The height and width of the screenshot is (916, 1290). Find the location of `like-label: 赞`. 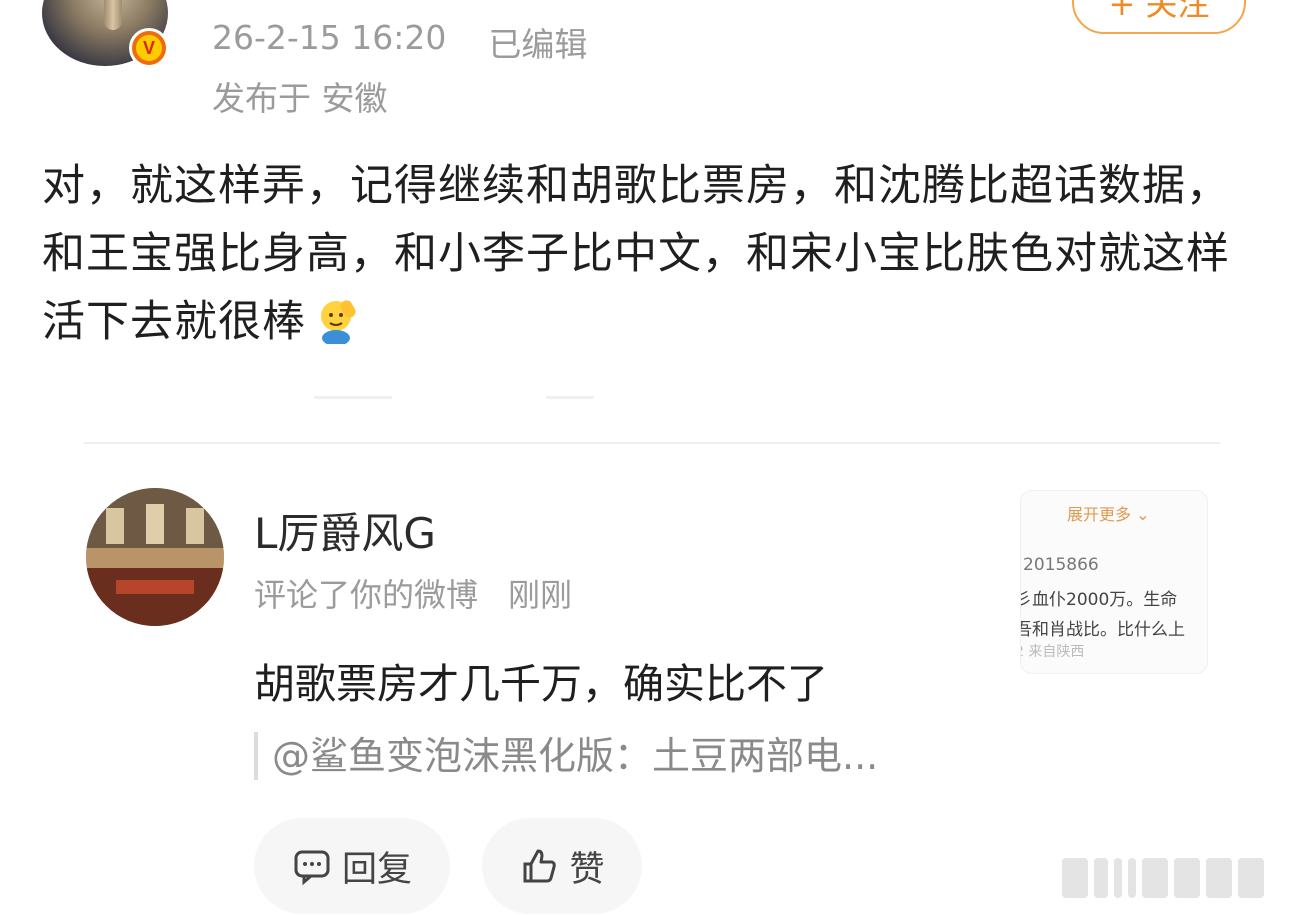

like-label: 赞 is located at coordinates (587, 869).